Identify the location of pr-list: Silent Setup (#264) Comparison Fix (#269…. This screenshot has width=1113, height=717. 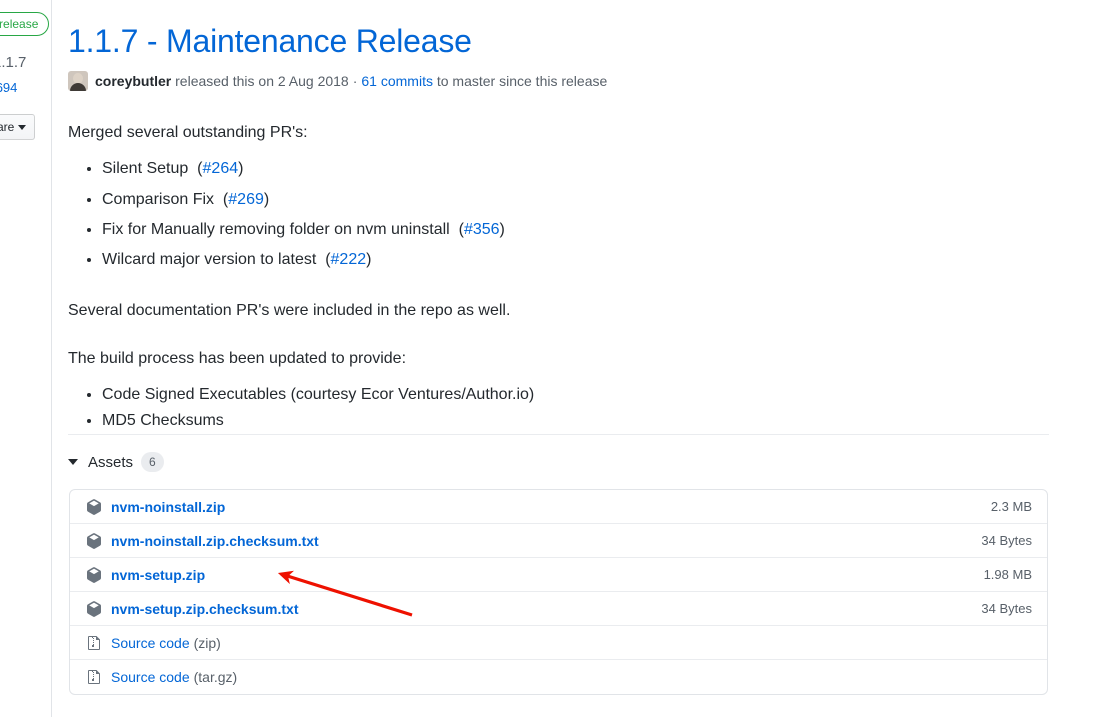
(558, 214).